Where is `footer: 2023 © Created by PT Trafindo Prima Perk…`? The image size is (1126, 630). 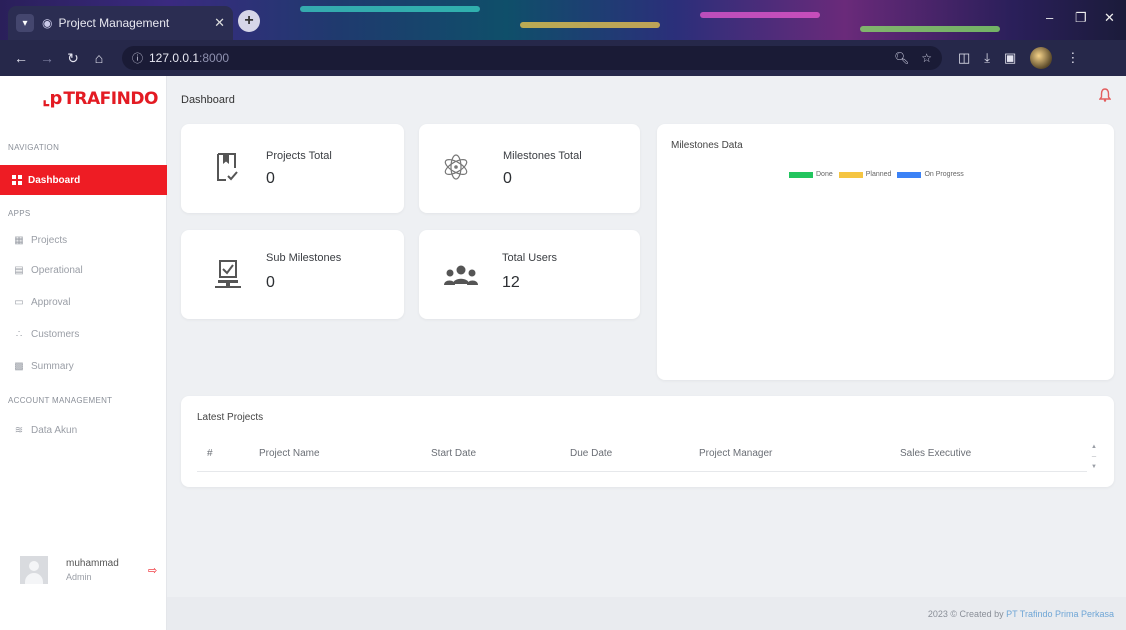
footer: 2023 © Created by PT Trafindo Prima Perk… is located at coordinates (646, 613).